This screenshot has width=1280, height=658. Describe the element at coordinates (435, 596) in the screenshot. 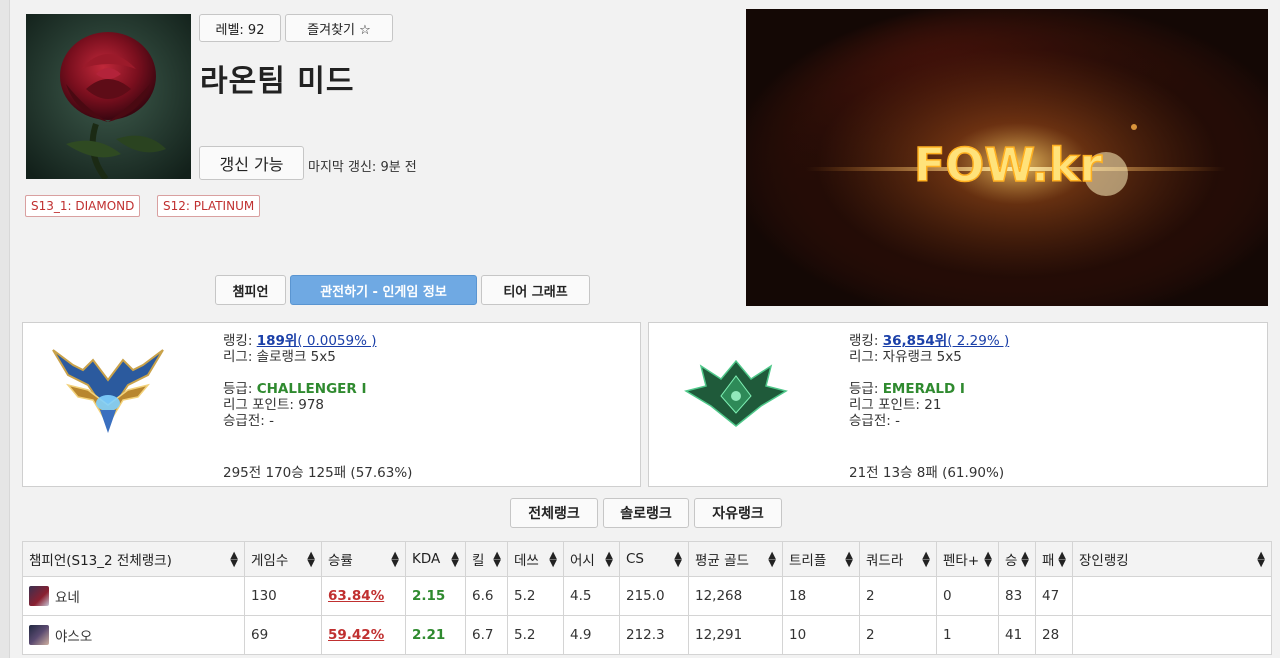

I see `cell-kda: 2.15` at that location.